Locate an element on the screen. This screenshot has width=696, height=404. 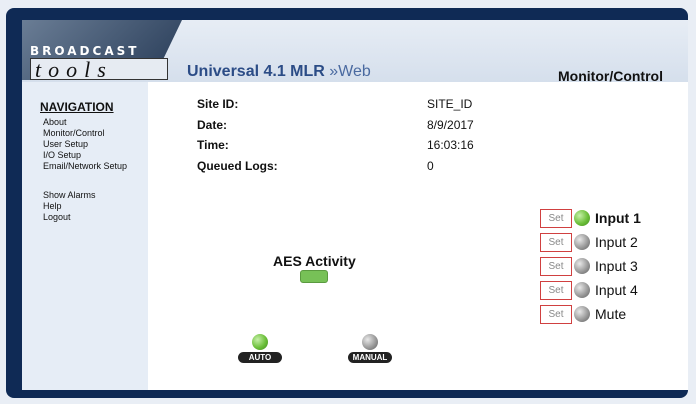
app-title: Universal 4.1 MLR »Web is located at coordinates (279, 72).